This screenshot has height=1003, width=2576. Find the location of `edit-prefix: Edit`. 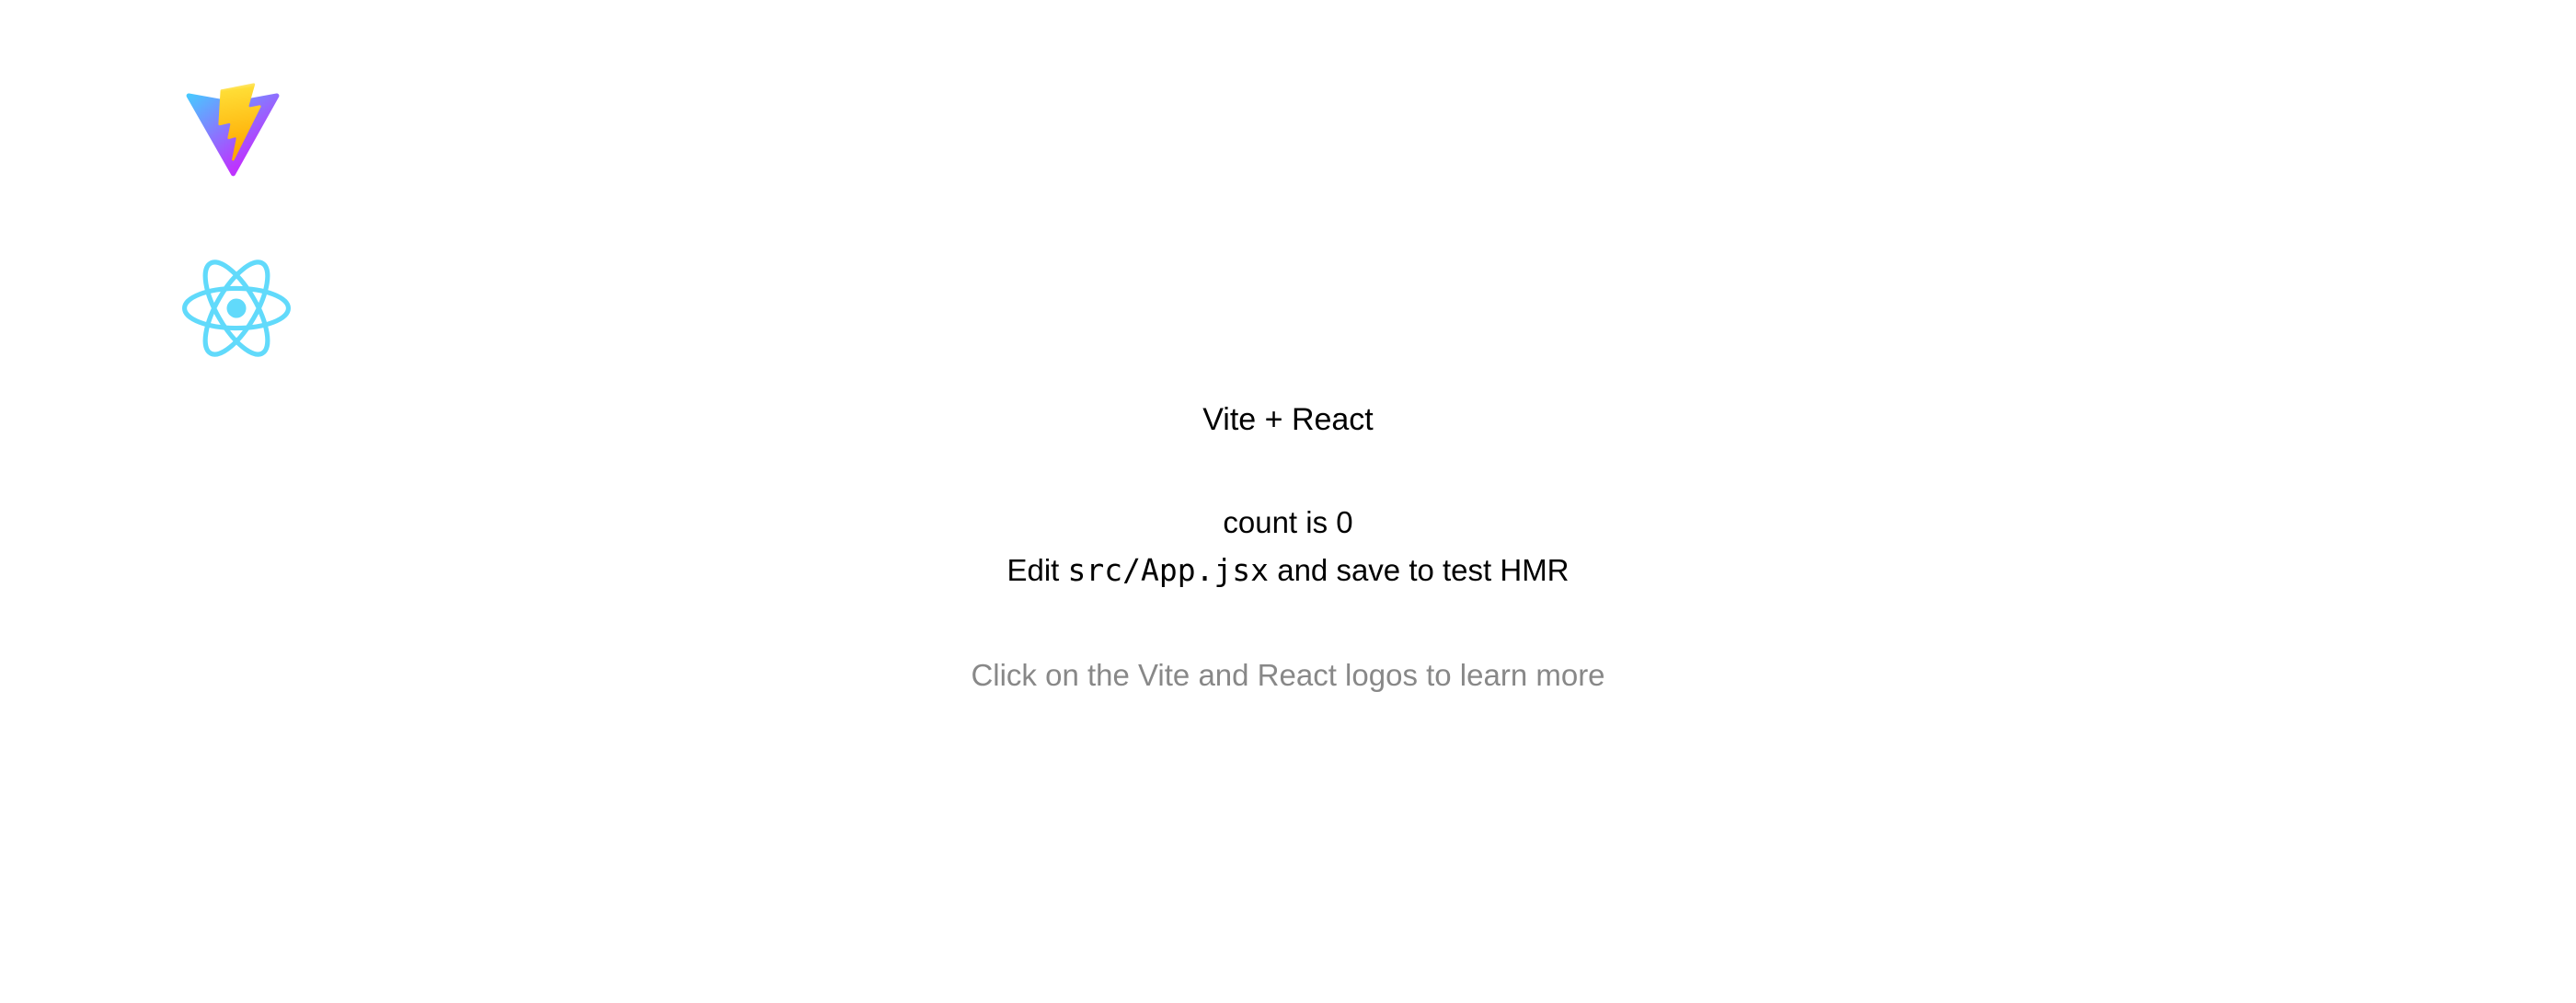

edit-prefix: Edit is located at coordinates (1037, 570).